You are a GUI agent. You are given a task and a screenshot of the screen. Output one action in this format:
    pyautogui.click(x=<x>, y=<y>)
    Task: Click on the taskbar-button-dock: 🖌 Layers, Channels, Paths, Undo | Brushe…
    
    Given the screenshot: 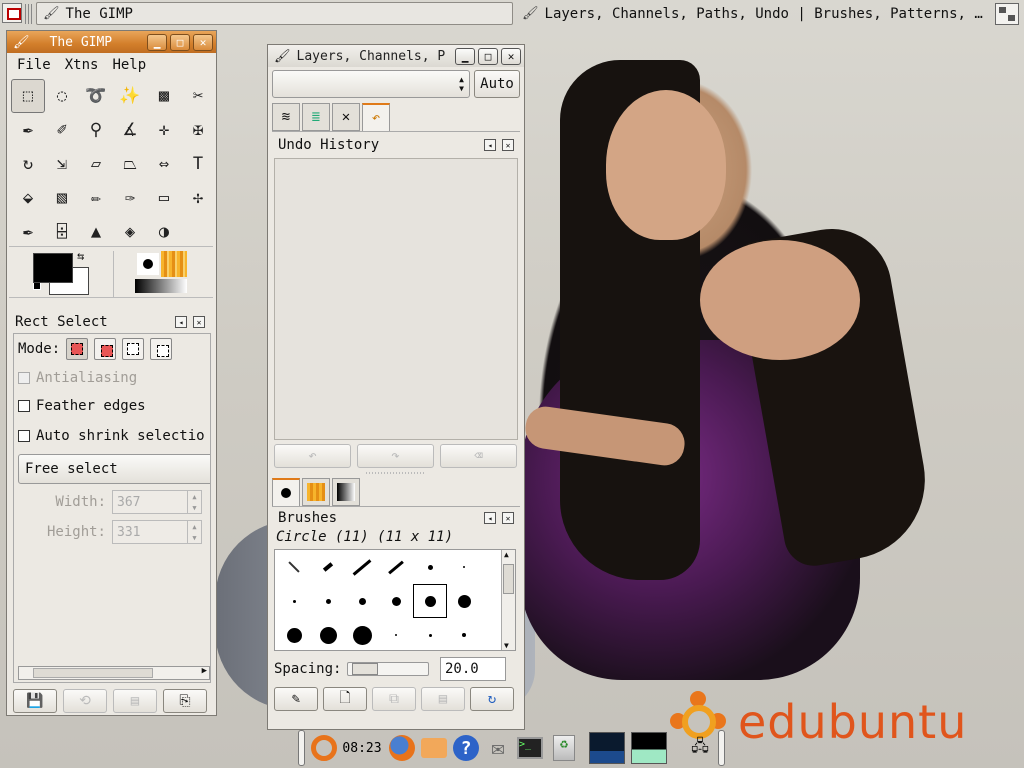 What is the action you would take?
    pyautogui.click(x=754, y=13)
    